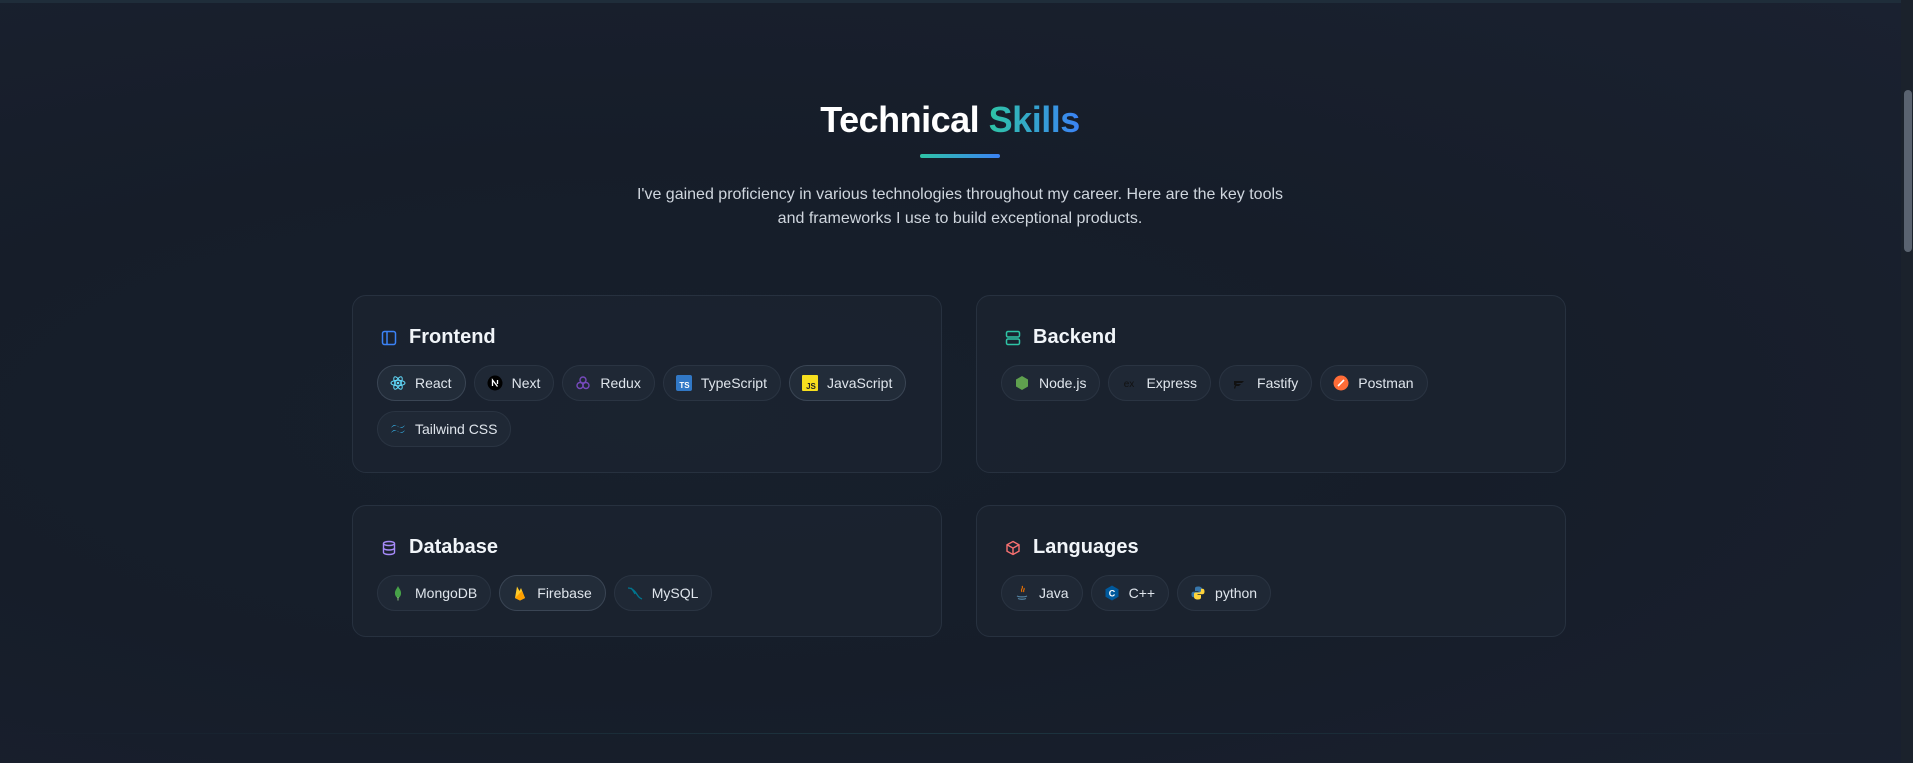 Image resolution: width=1913 pixels, height=763 pixels. Describe the element at coordinates (1013, 338) in the screenshot. I see `server-icon` at that location.